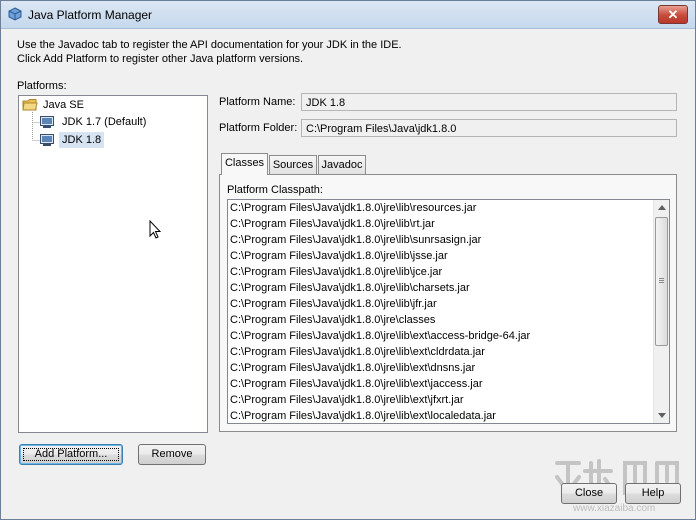 Image resolution: width=696 pixels, height=520 pixels. I want to click on tab-sources: Sources, so click(293, 164).